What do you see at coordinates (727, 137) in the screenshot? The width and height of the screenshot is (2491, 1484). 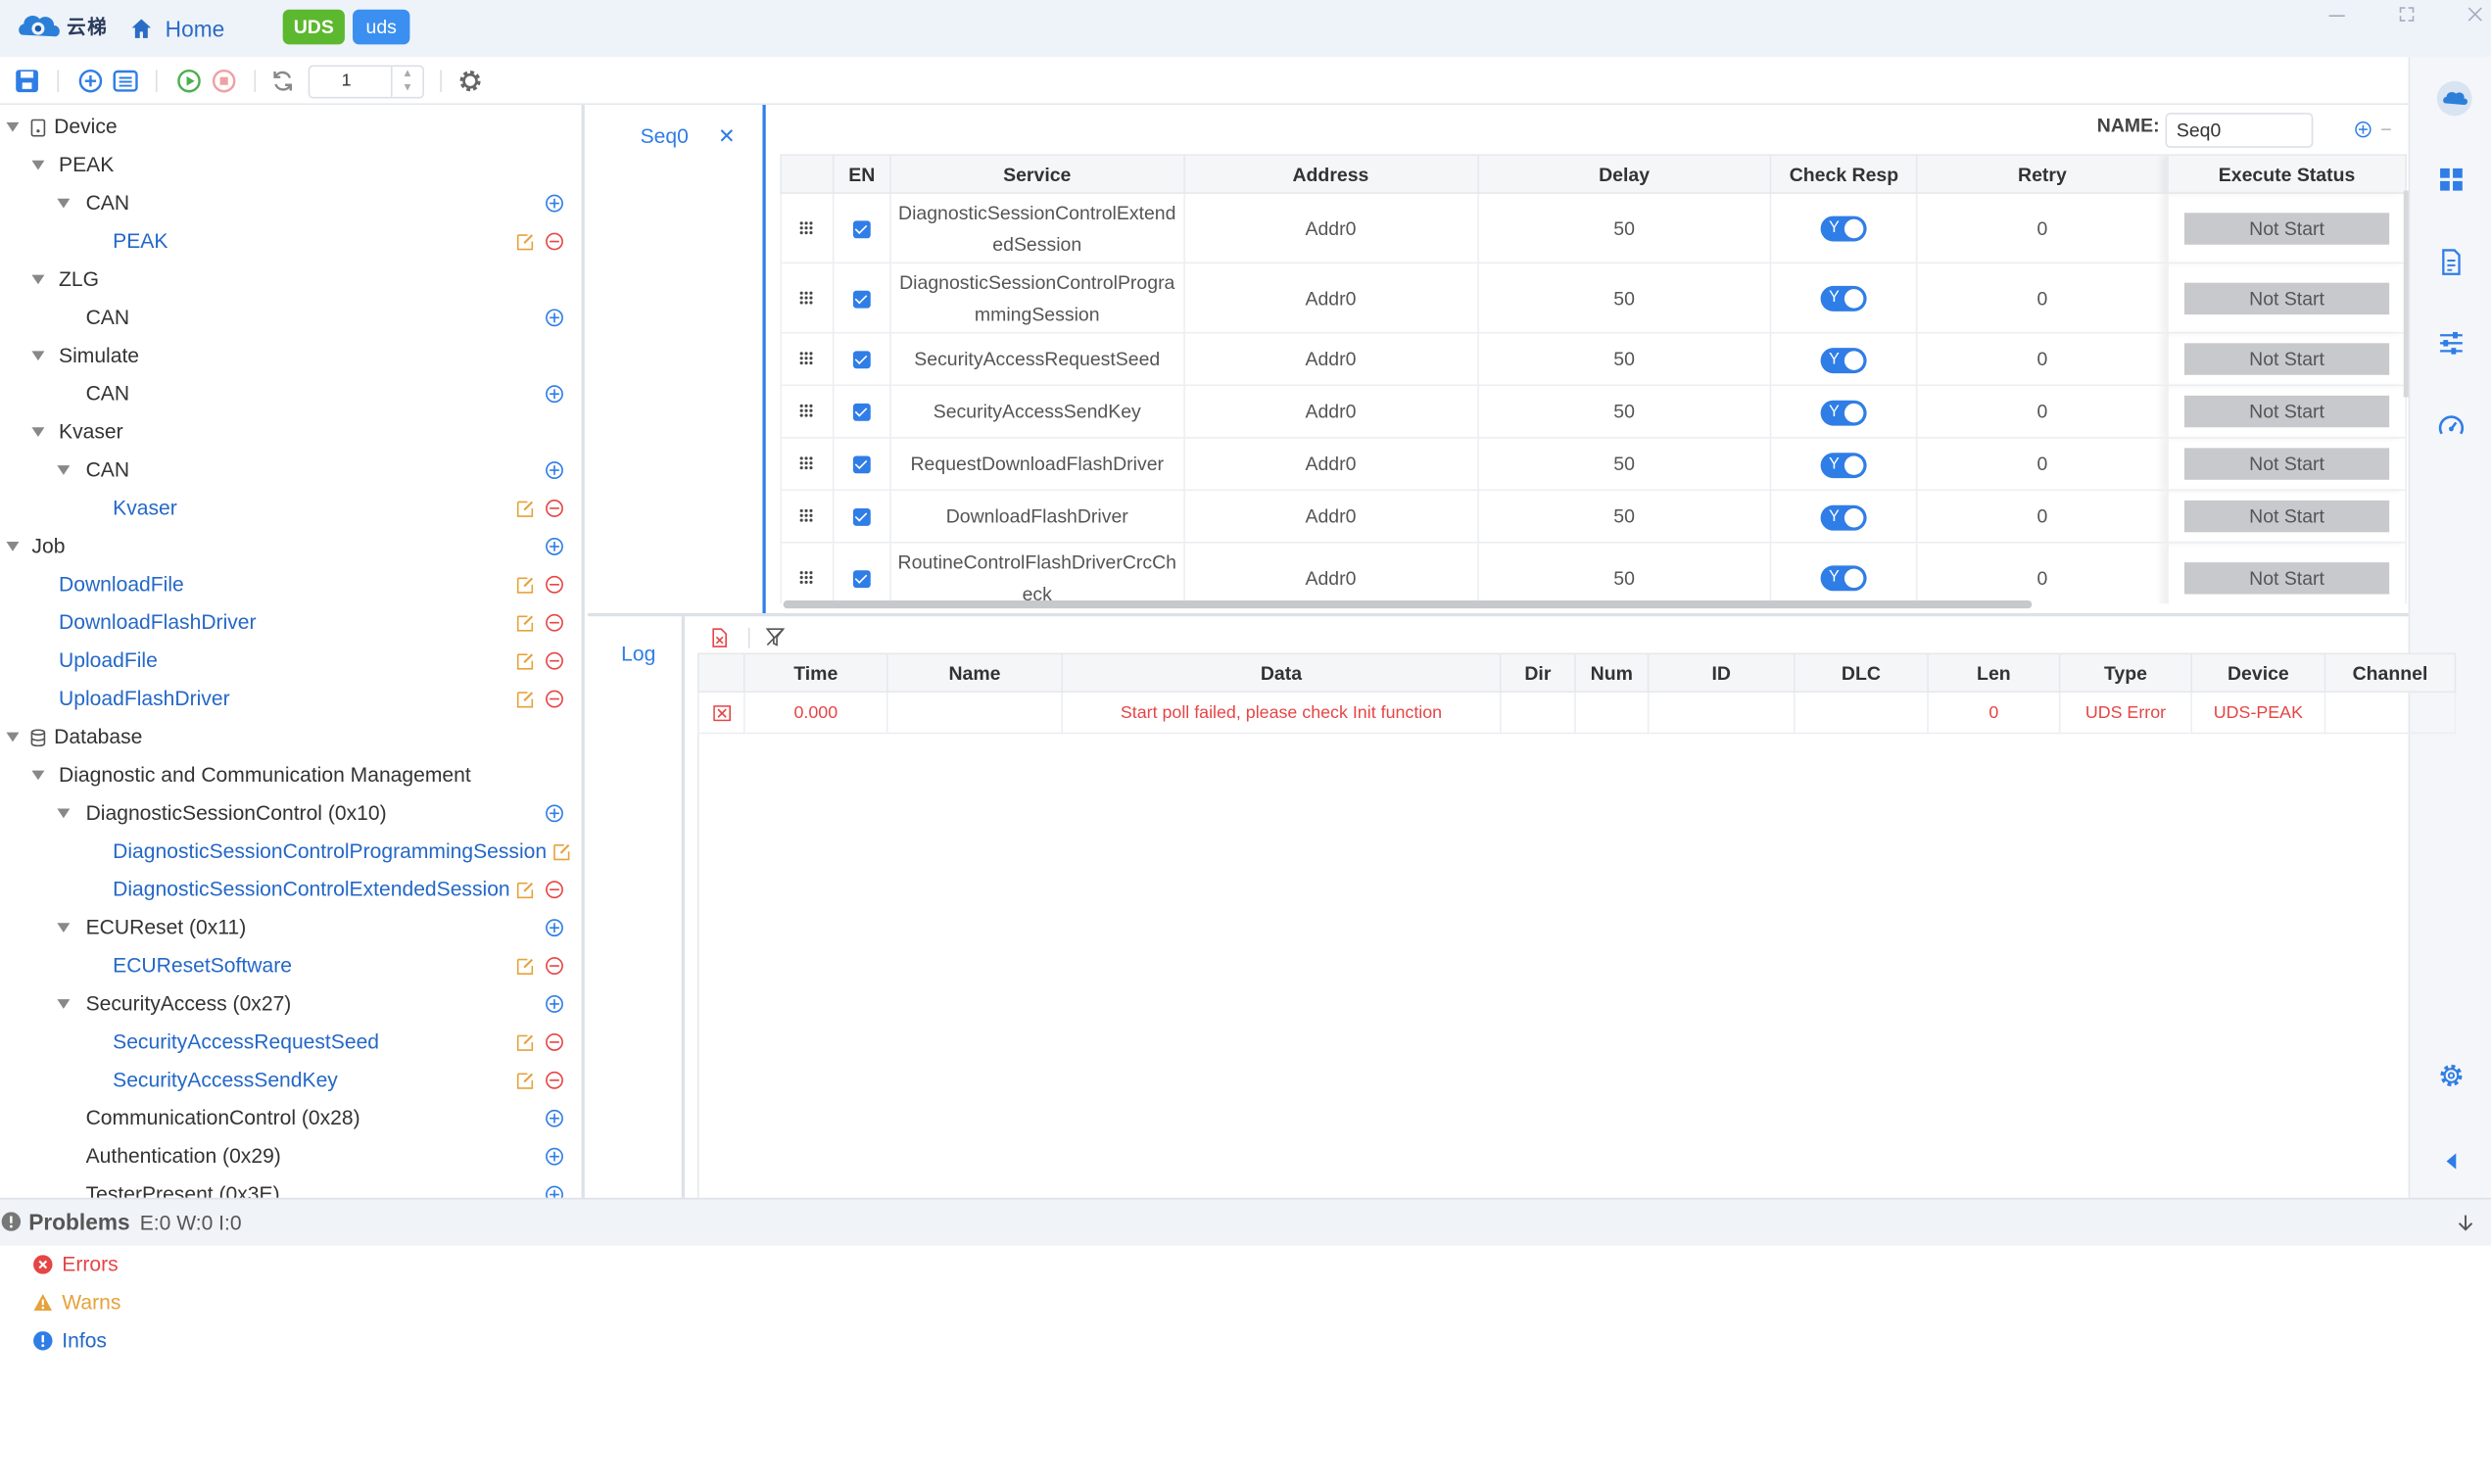 I see `close-tab-icon: ✕` at bounding box center [727, 137].